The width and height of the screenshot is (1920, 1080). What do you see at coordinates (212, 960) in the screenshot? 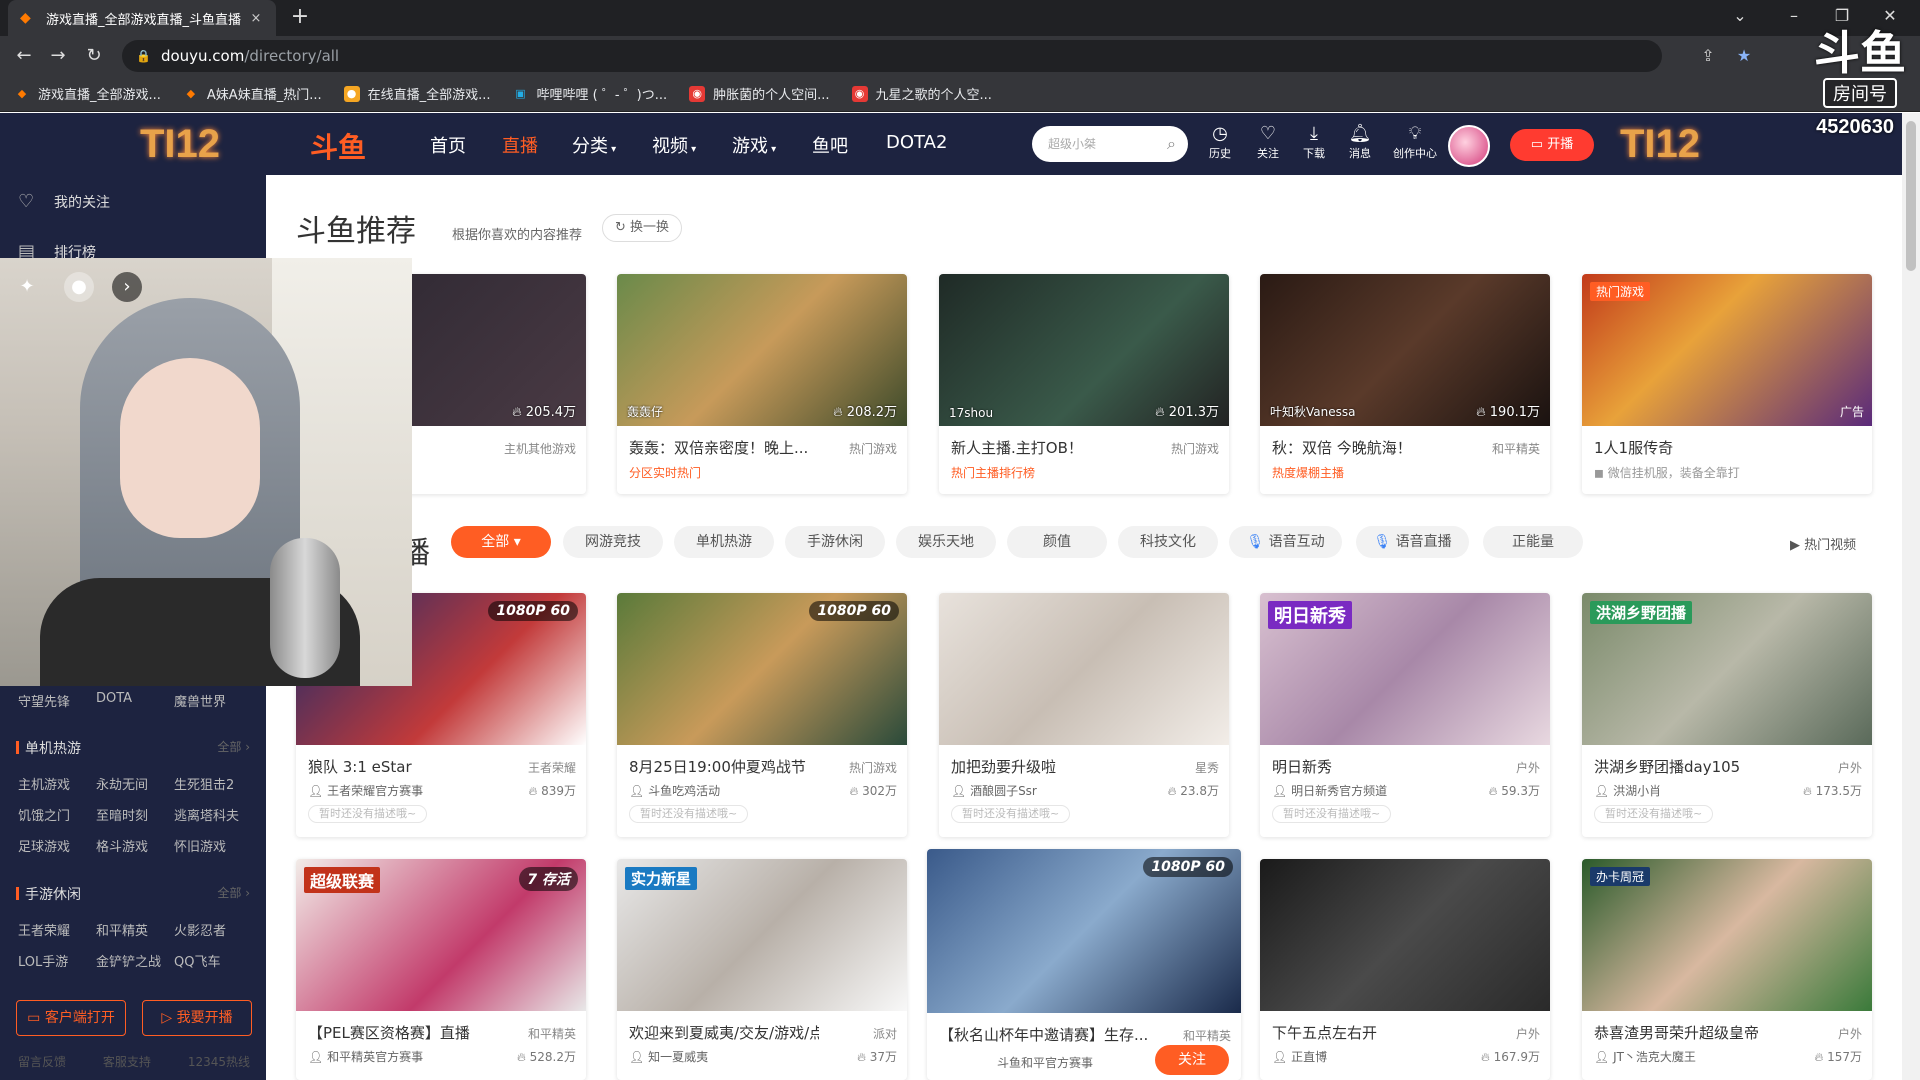
I see `sidebar-game-link: QQ飞车` at bounding box center [212, 960].